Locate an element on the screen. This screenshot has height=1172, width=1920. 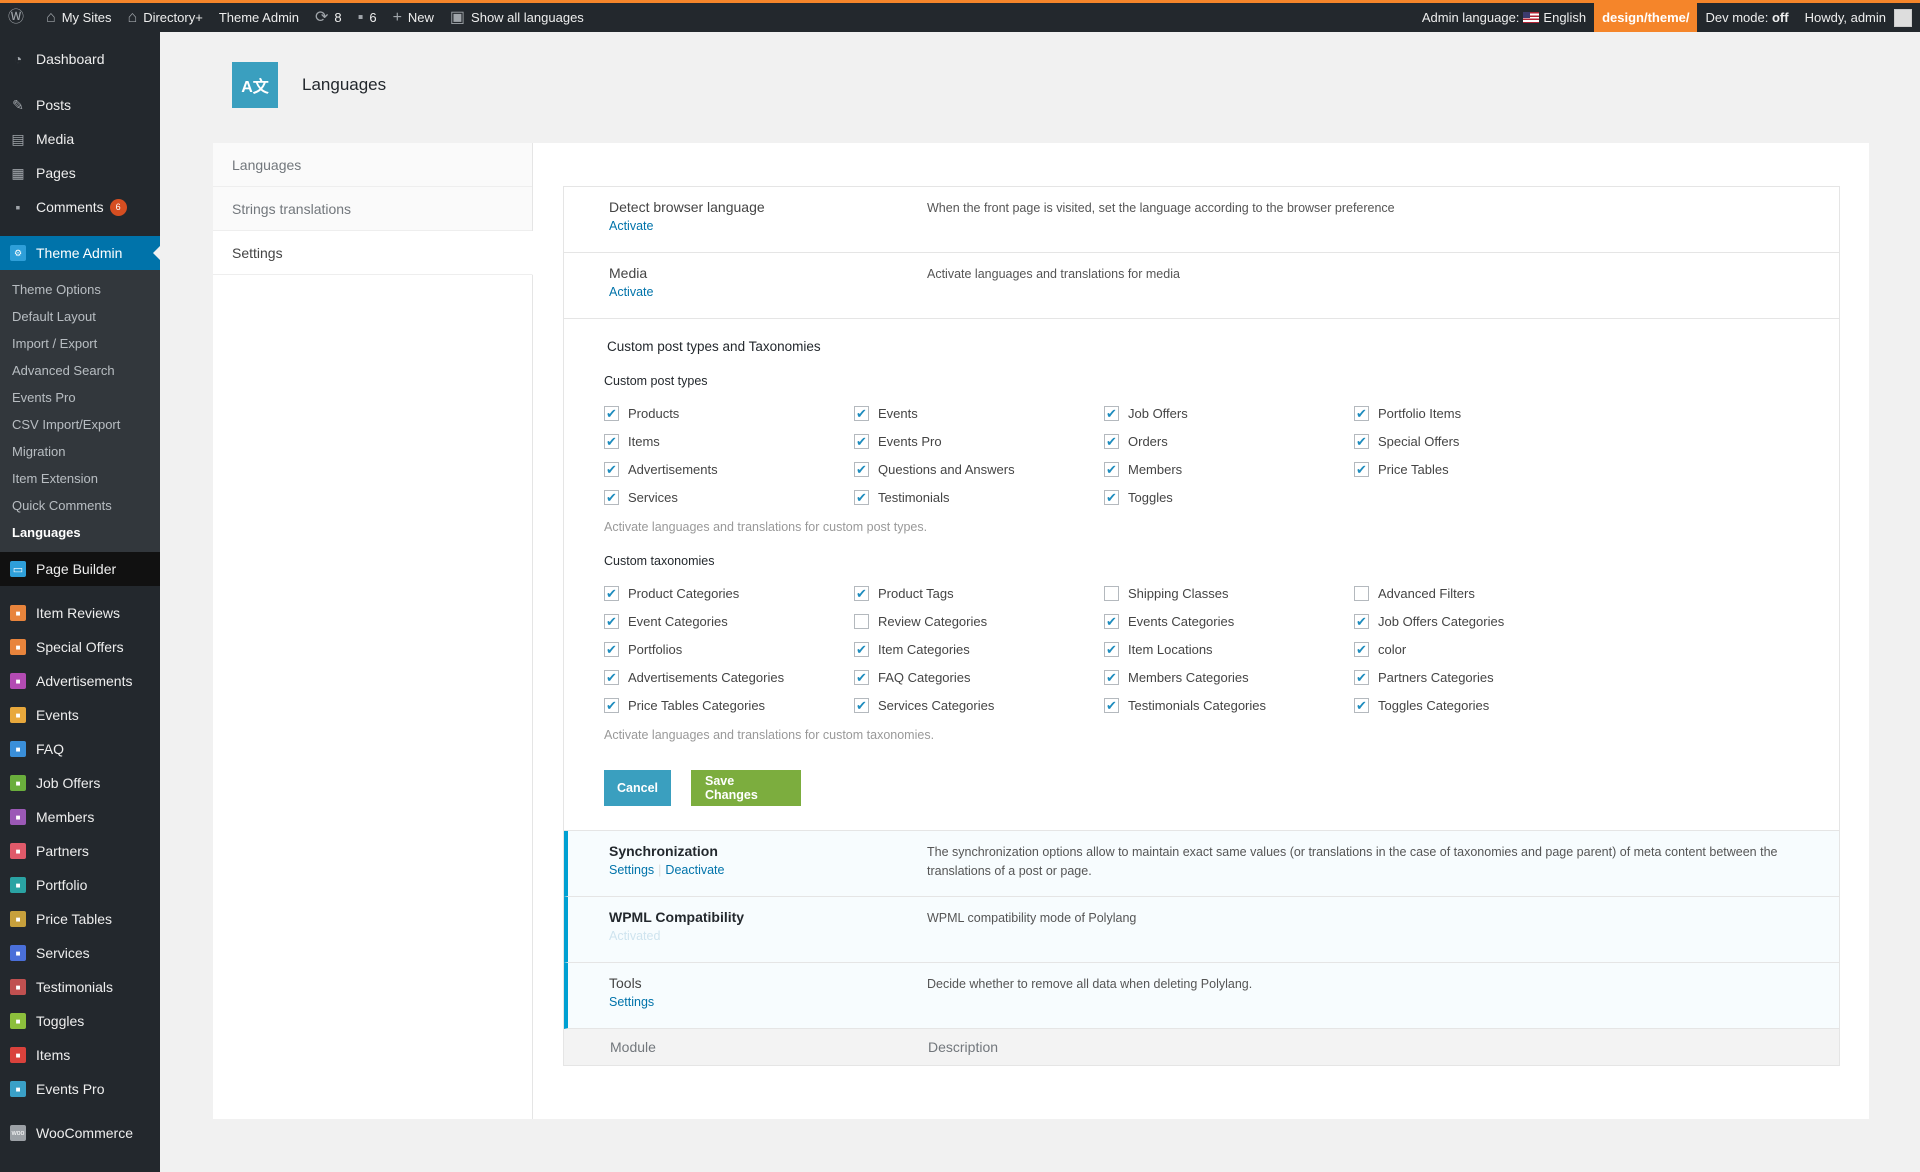
menu-theme-admin: ⚙ Theme Admin is located at coordinates (80, 253).